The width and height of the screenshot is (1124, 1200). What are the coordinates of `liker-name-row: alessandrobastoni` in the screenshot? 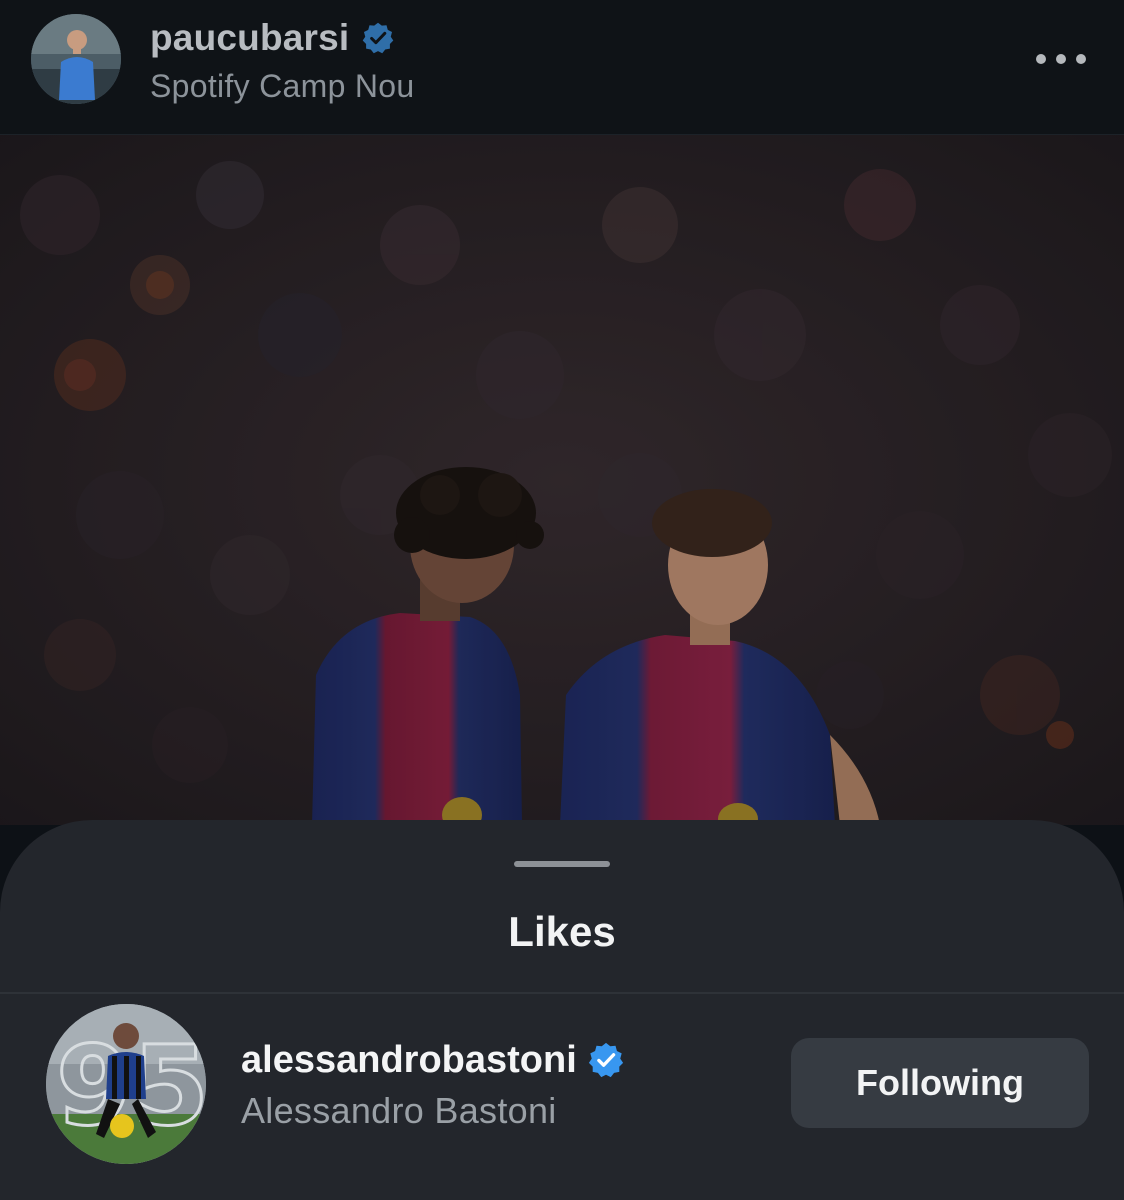 It's located at (433, 1060).